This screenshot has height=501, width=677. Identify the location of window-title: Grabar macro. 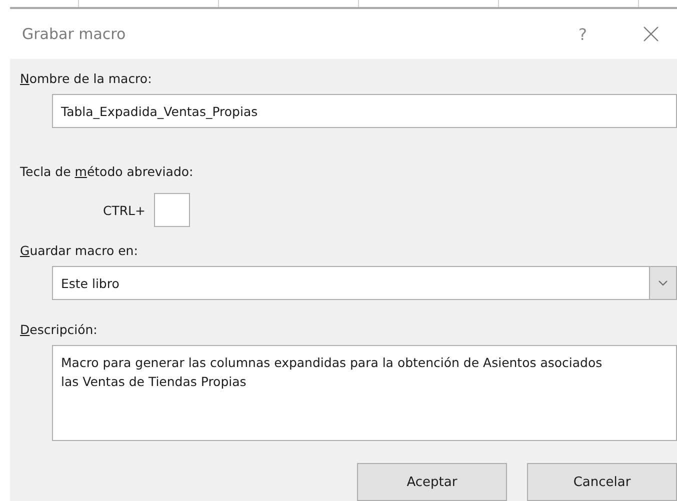
(74, 34).